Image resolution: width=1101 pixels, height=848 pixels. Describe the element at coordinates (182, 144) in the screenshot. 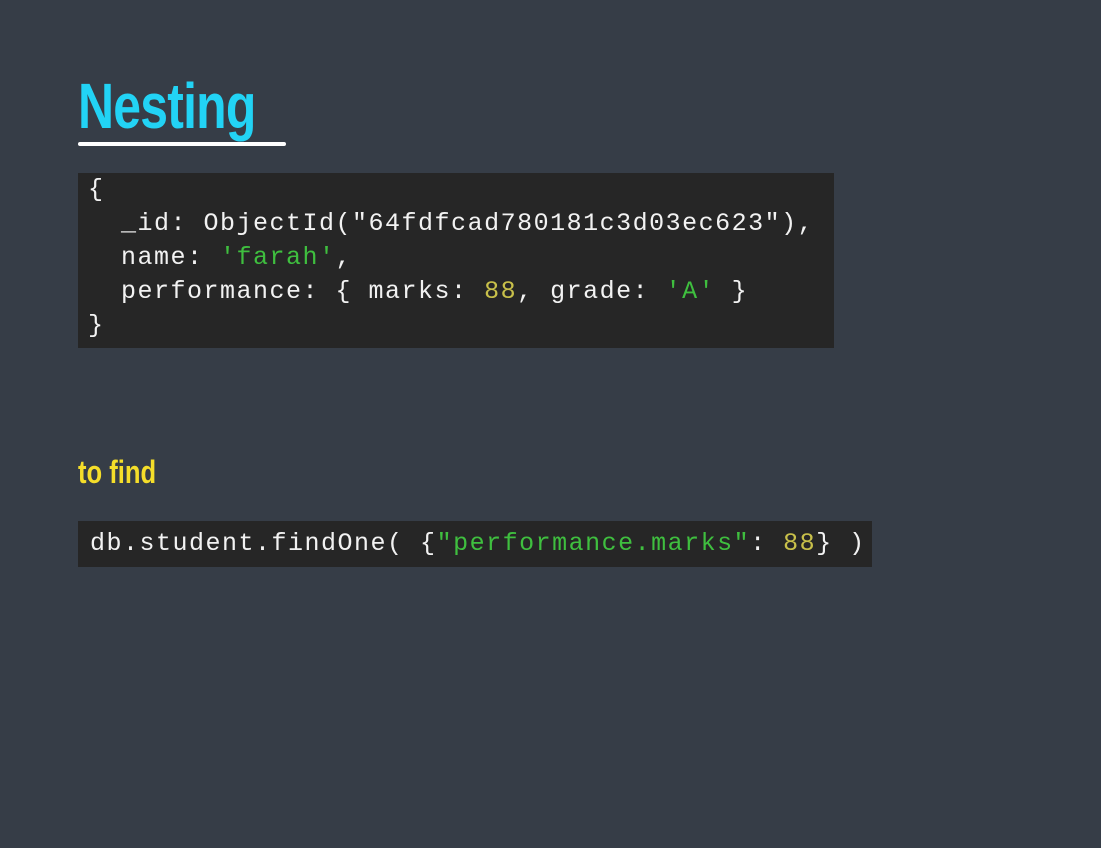

I see `title-underline` at that location.